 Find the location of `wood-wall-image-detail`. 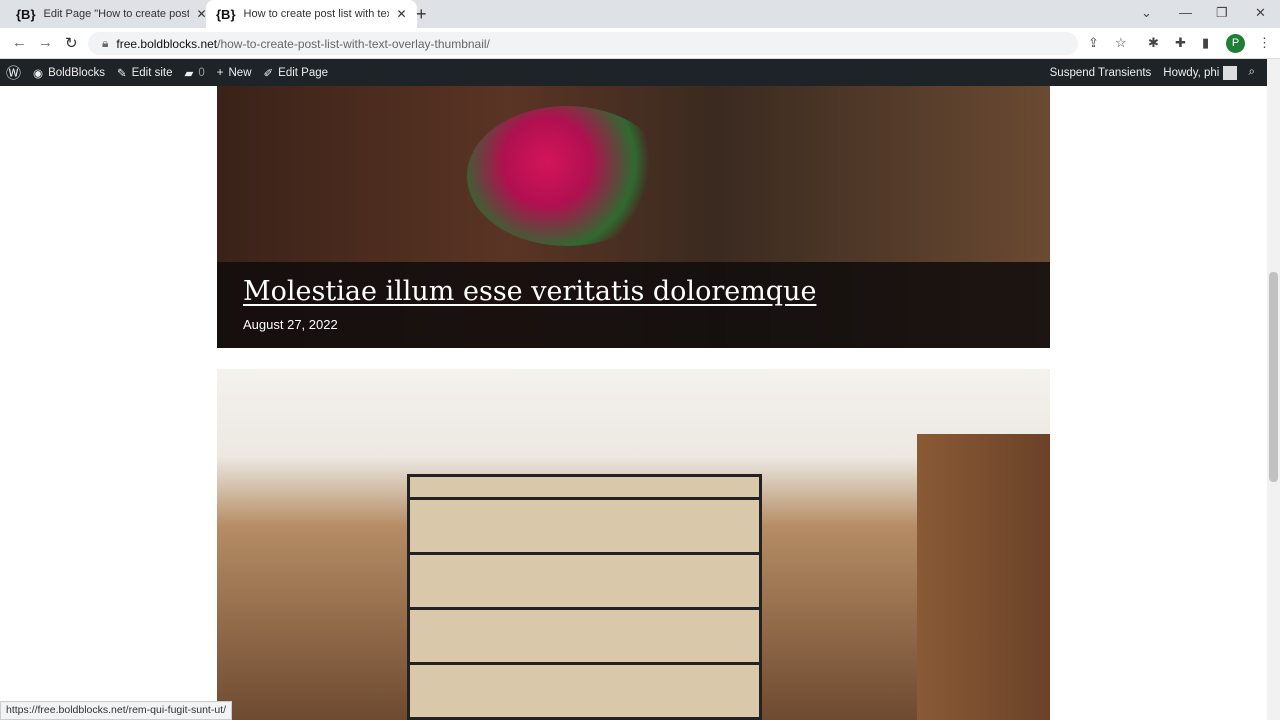

wood-wall-image-detail is located at coordinates (983, 577).